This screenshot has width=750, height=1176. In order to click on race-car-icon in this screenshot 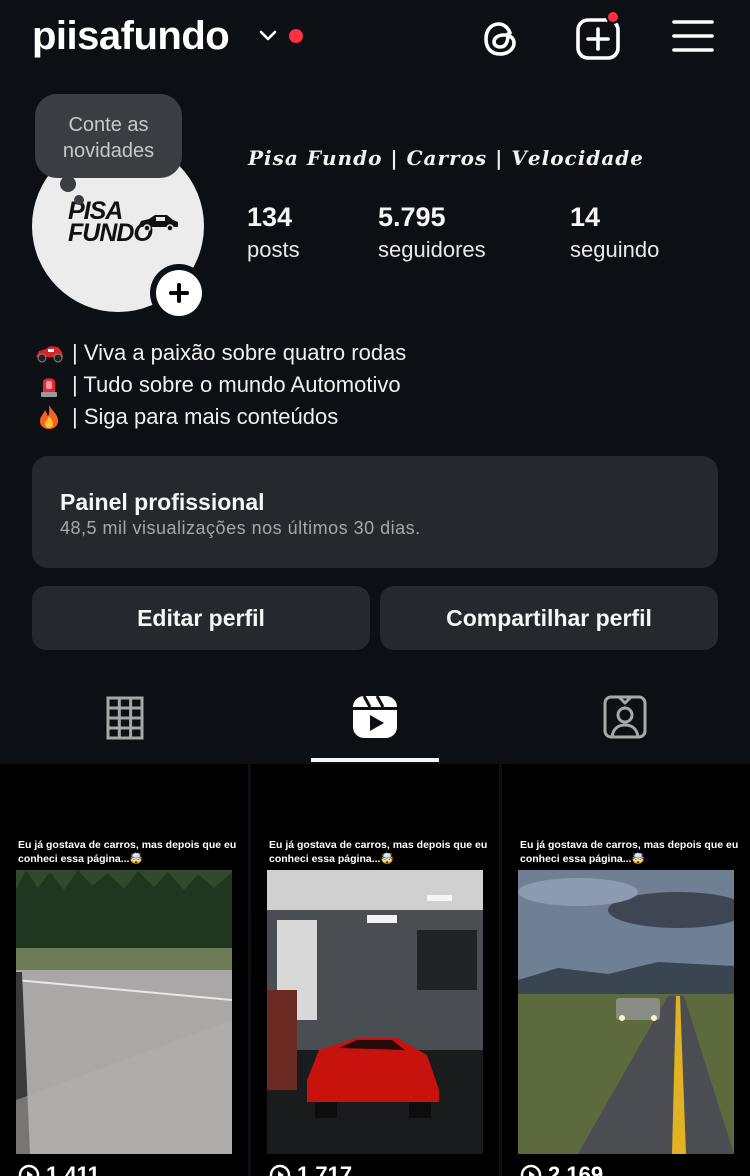, I will do `click(49, 354)`.